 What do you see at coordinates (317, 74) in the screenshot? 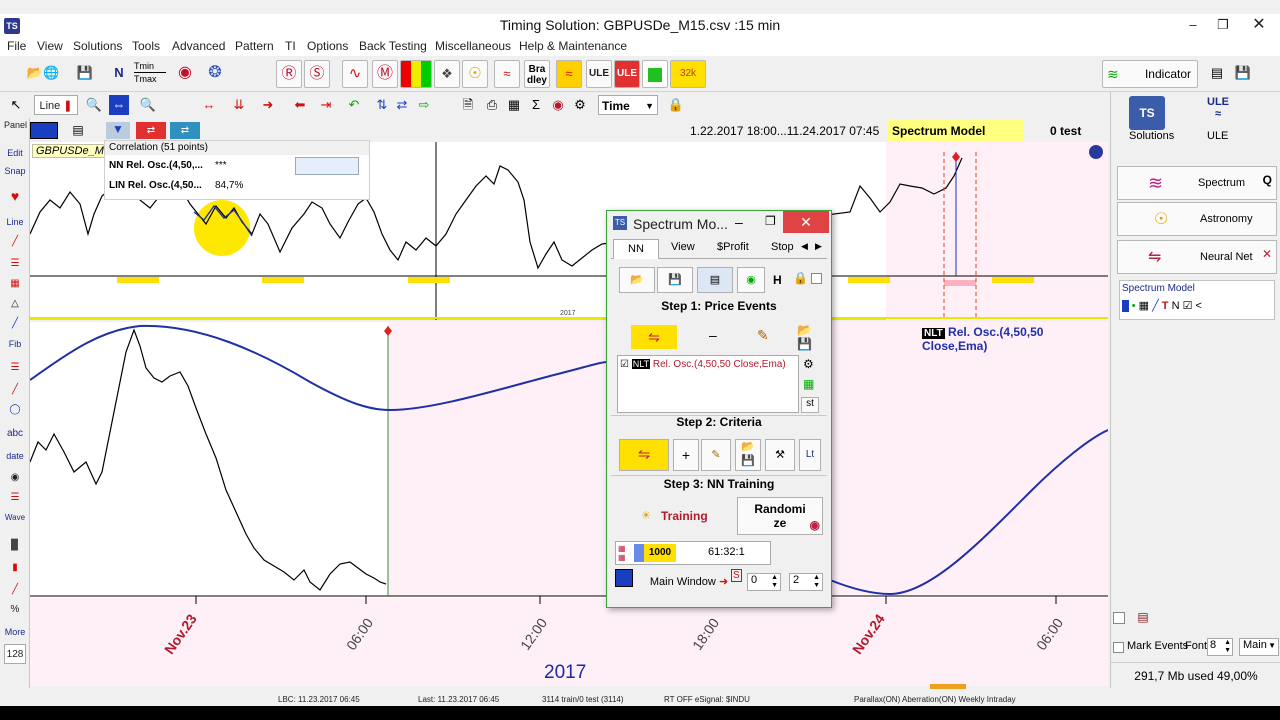
I see `cycle2-icon: Ⓢ` at bounding box center [317, 74].